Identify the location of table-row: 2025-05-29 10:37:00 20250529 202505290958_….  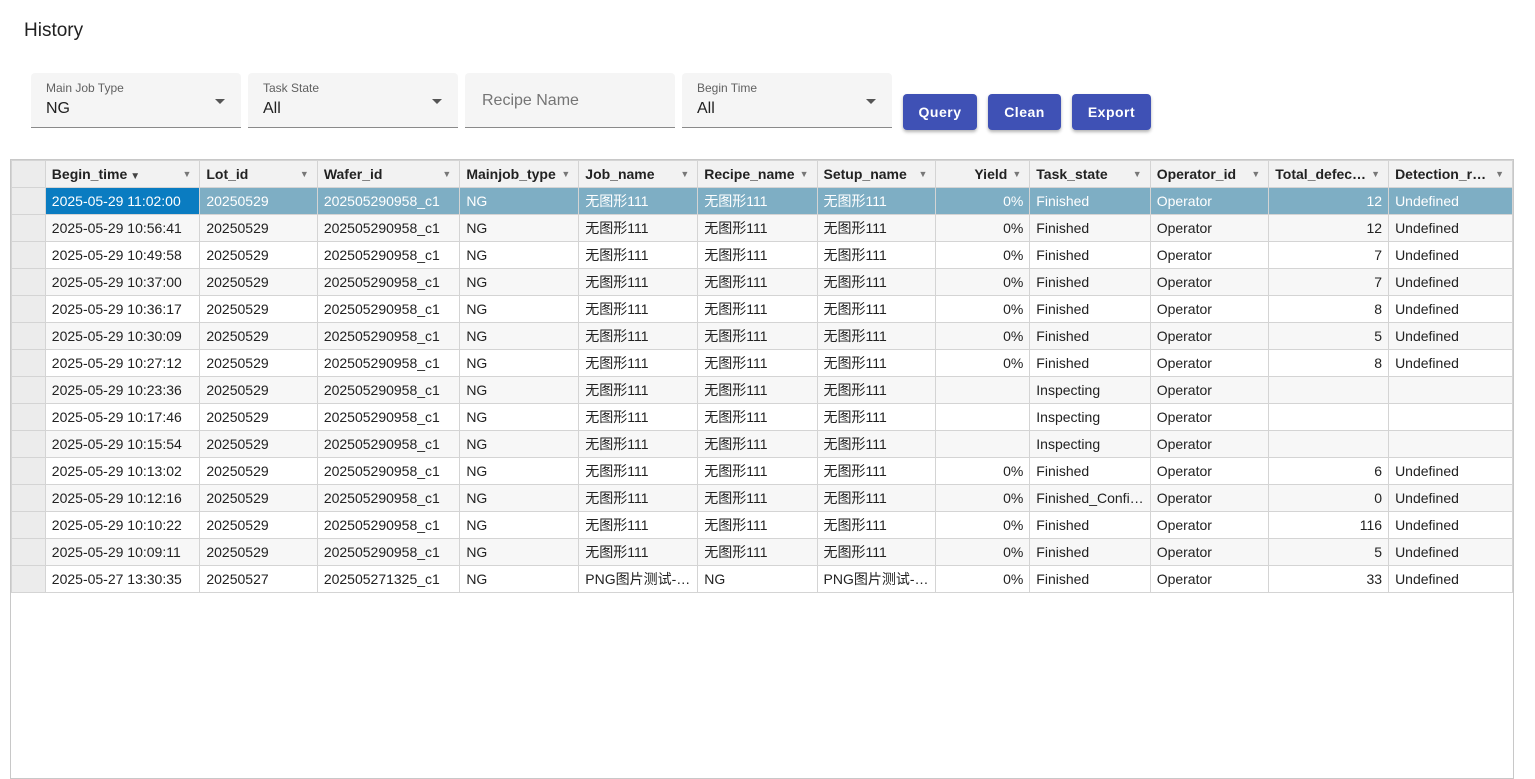
(762, 282).